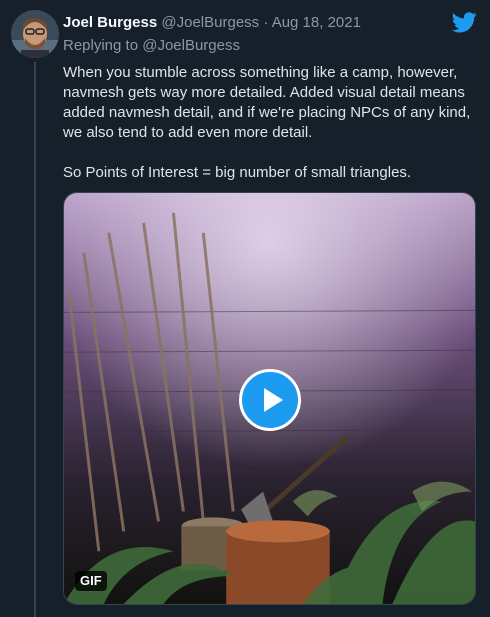 The width and height of the screenshot is (490, 617). What do you see at coordinates (191, 45) in the screenshot?
I see `replying-handle: @JoelBurgess` at bounding box center [191, 45].